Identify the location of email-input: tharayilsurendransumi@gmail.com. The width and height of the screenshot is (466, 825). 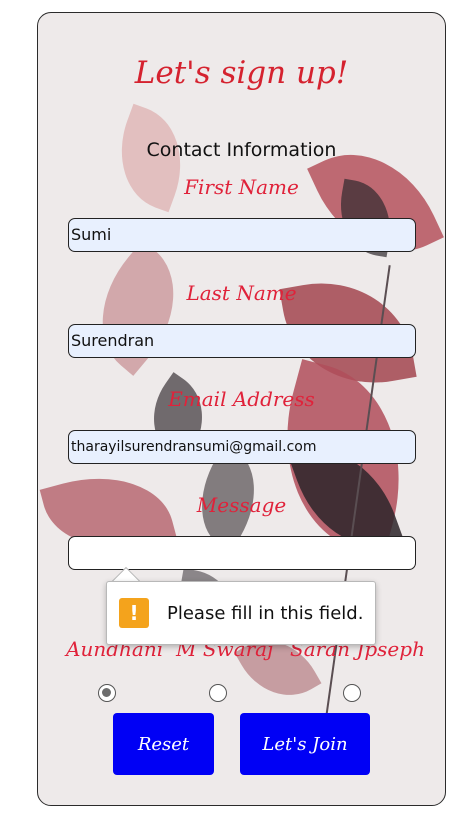
(242, 447).